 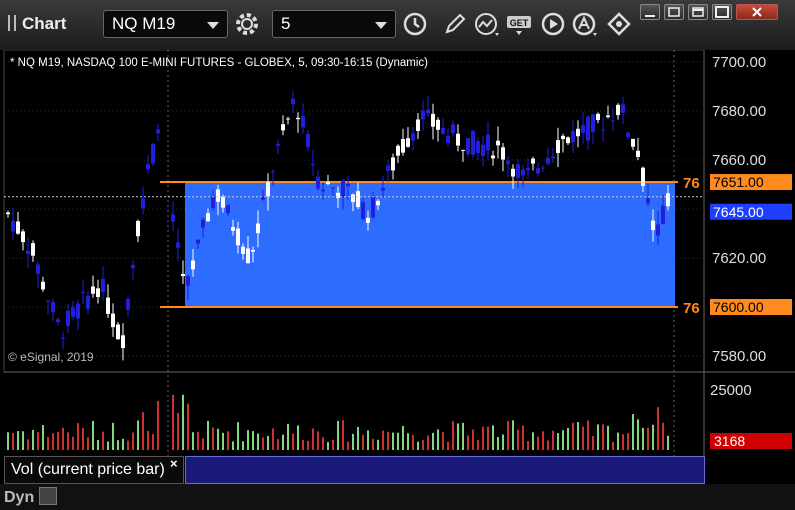 I want to click on alert-button, so click(x=586, y=24).